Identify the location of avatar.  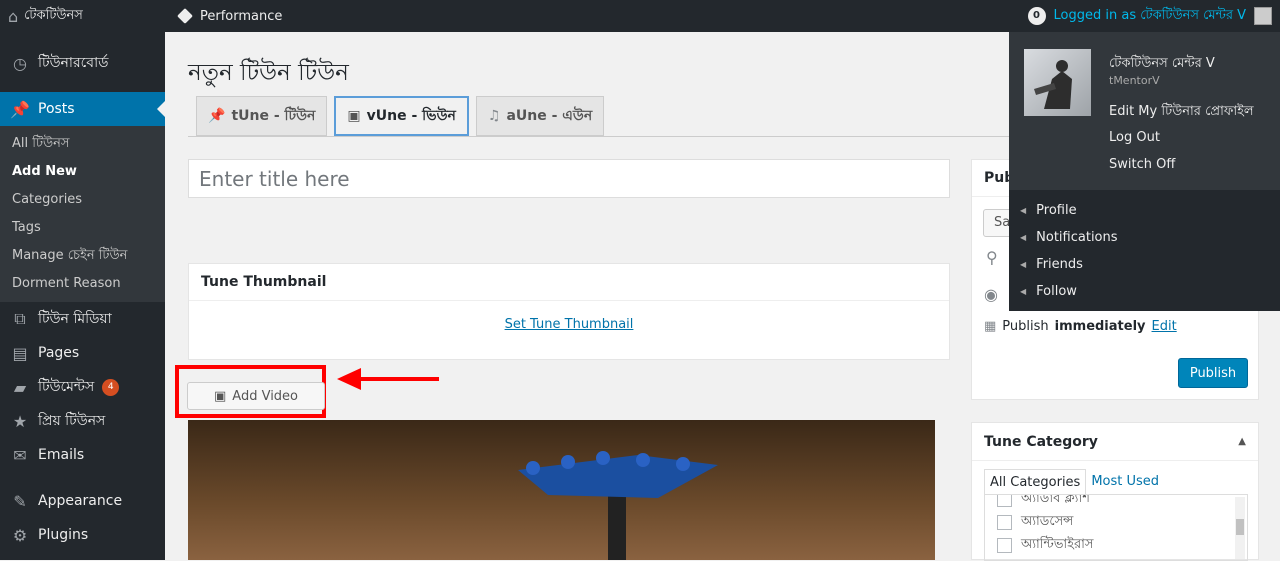
(1263, 16).